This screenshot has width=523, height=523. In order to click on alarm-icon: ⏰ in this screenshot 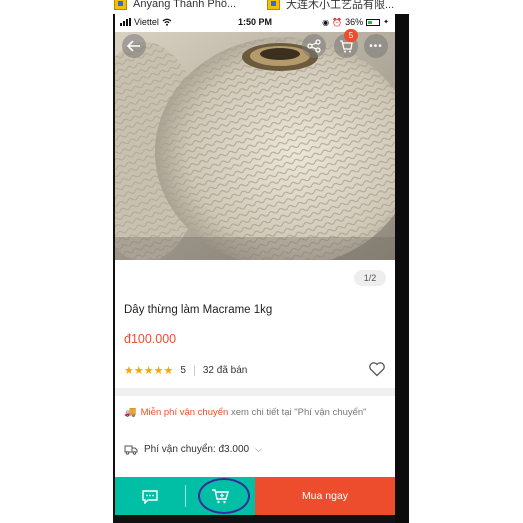, I will do `click(337, 22)`.